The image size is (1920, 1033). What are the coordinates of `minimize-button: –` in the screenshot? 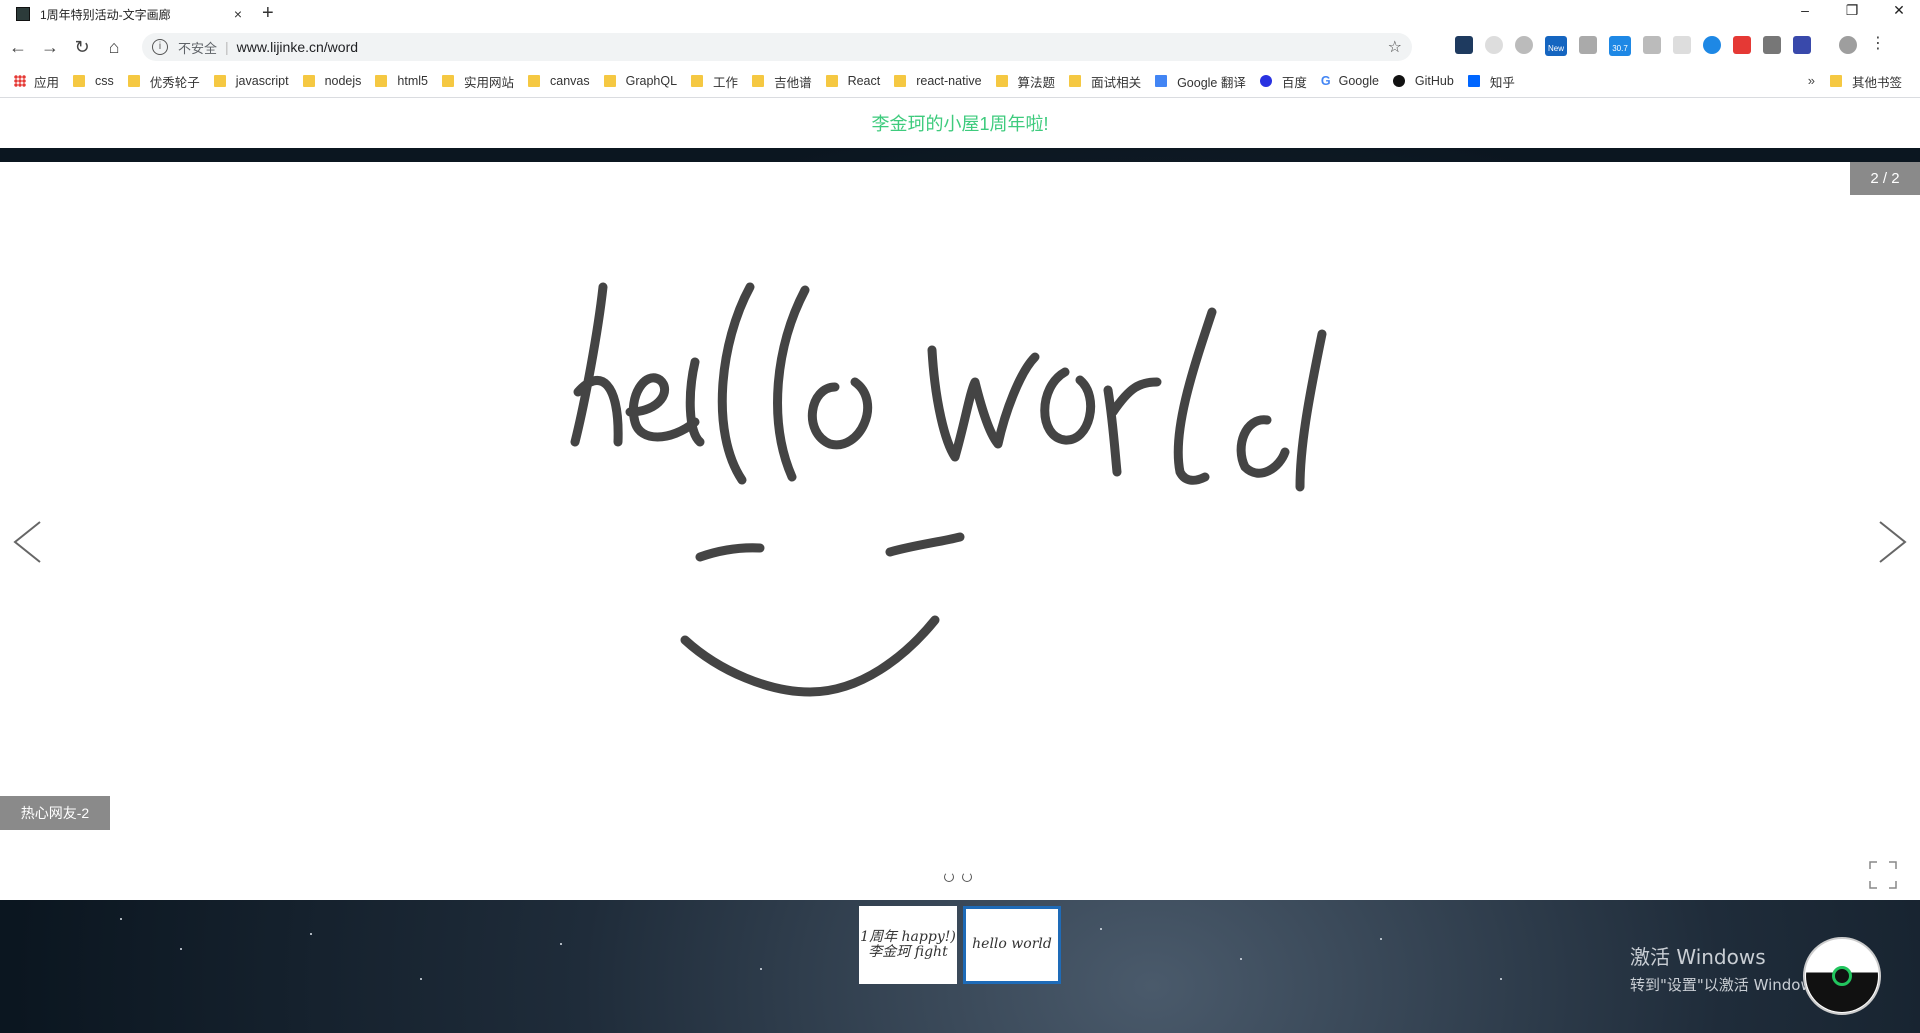 It's located at (1805, 10).